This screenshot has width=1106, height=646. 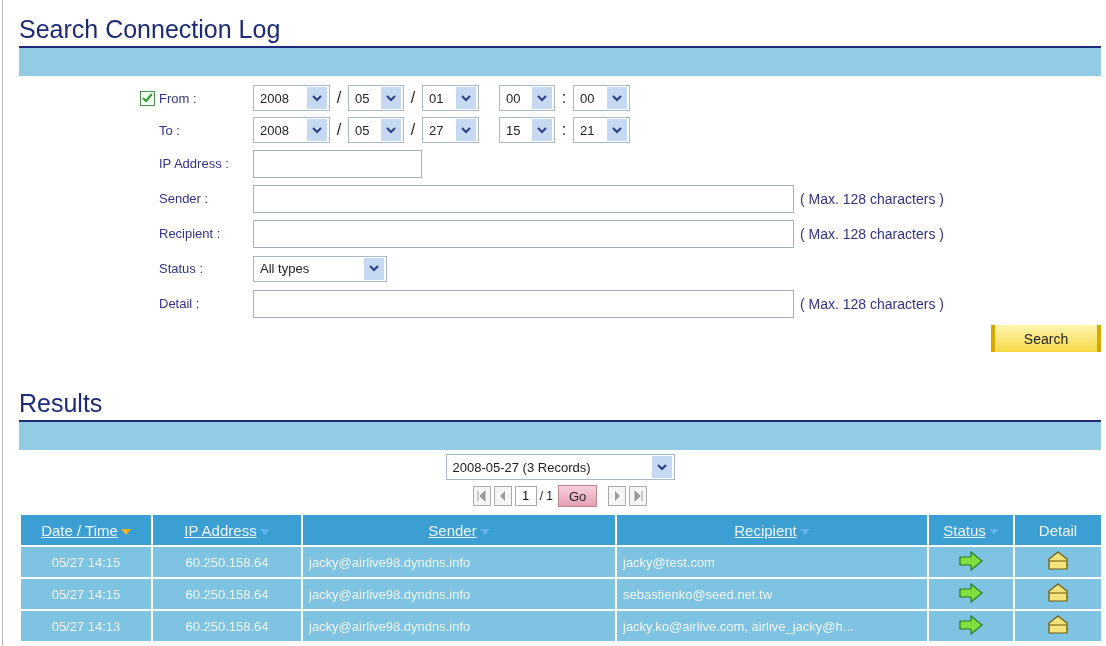 I want to click on first-page-icon, so click(x=482, y=496).